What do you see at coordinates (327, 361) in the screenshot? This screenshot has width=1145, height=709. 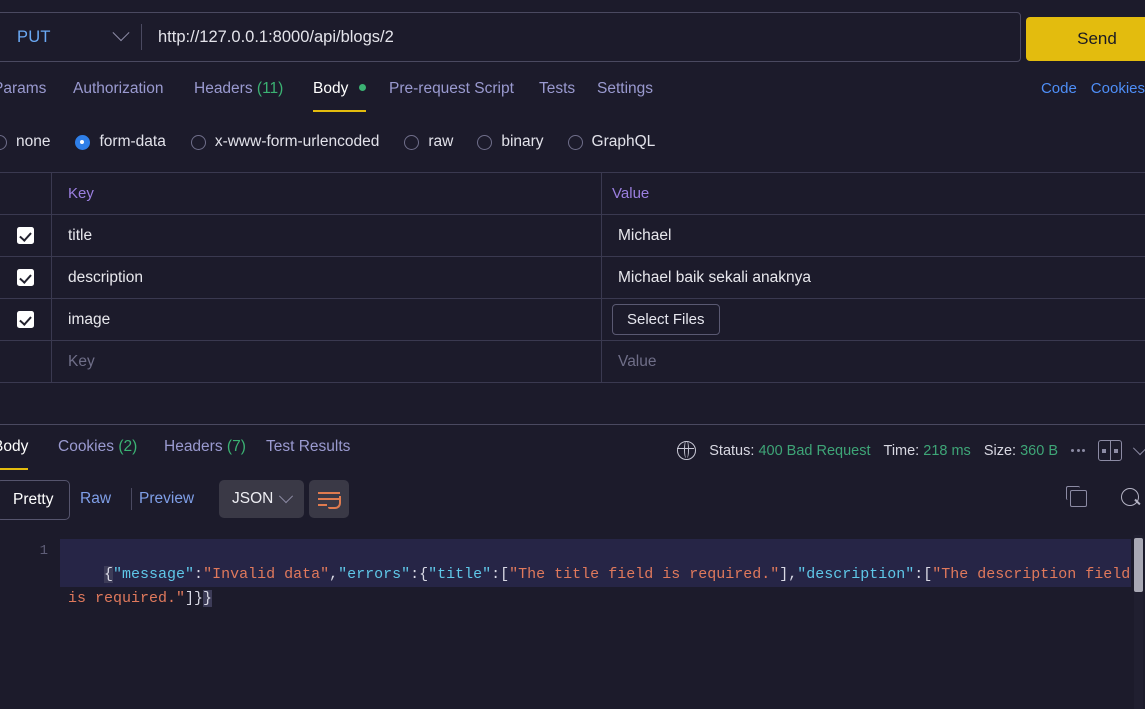 I see `new-row-key-input: Key` at bounding box center [327, 361].